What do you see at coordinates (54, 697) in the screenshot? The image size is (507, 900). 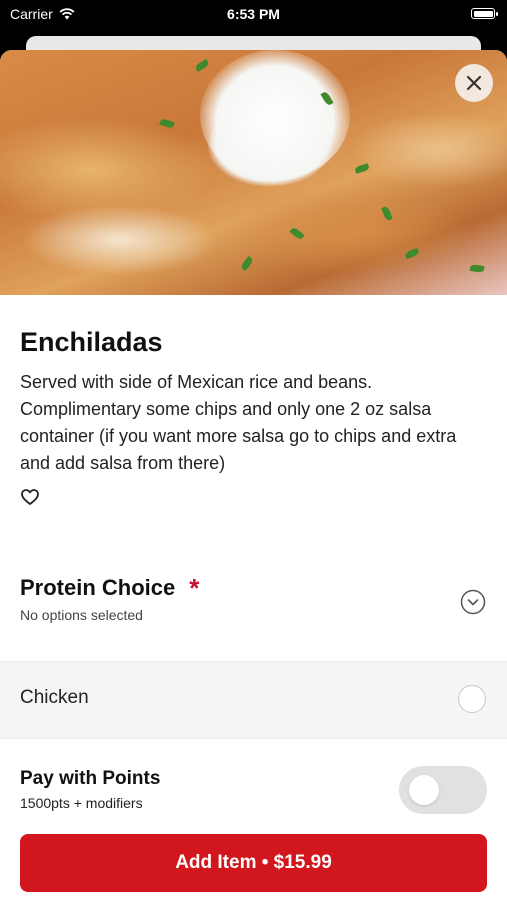 I see `option-label: Chicken` at bounding box center [54, 697].